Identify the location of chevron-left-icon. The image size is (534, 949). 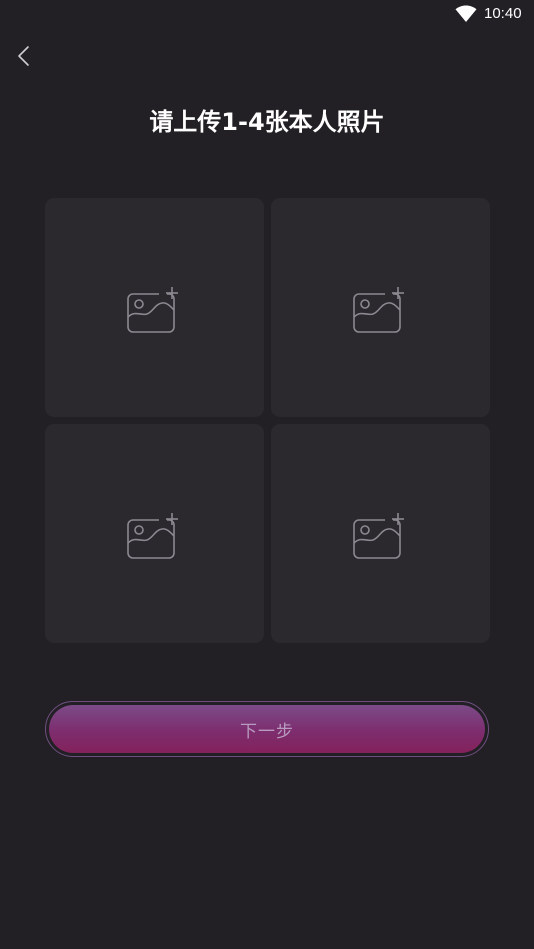
(23, 56).